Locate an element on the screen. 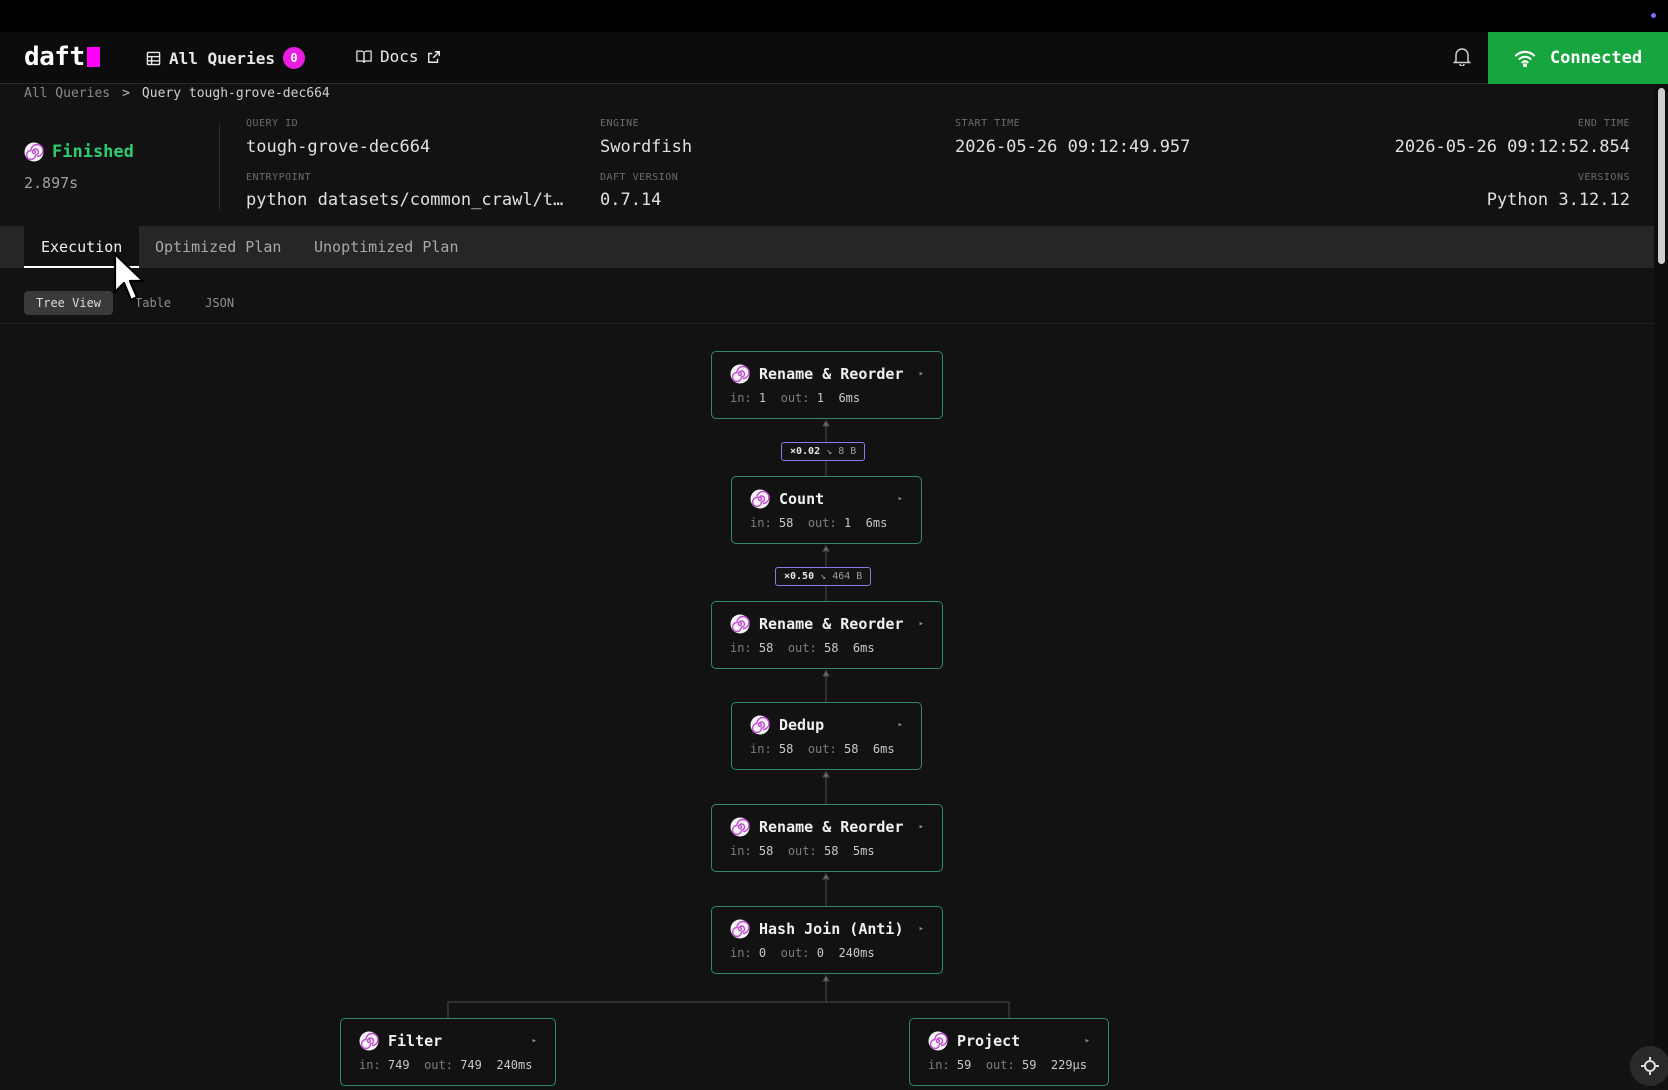 The height and width of the screenshot is (1090, 1668). time-value: 229µs is located at coordinates (1068, 1065).